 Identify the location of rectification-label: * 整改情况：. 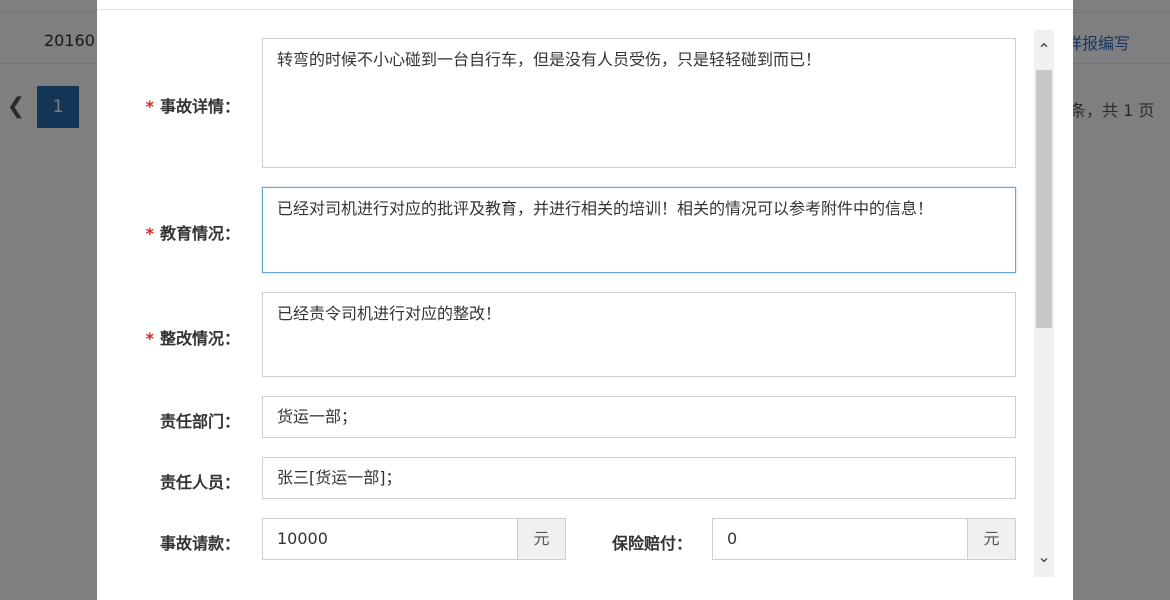
(192, 338).